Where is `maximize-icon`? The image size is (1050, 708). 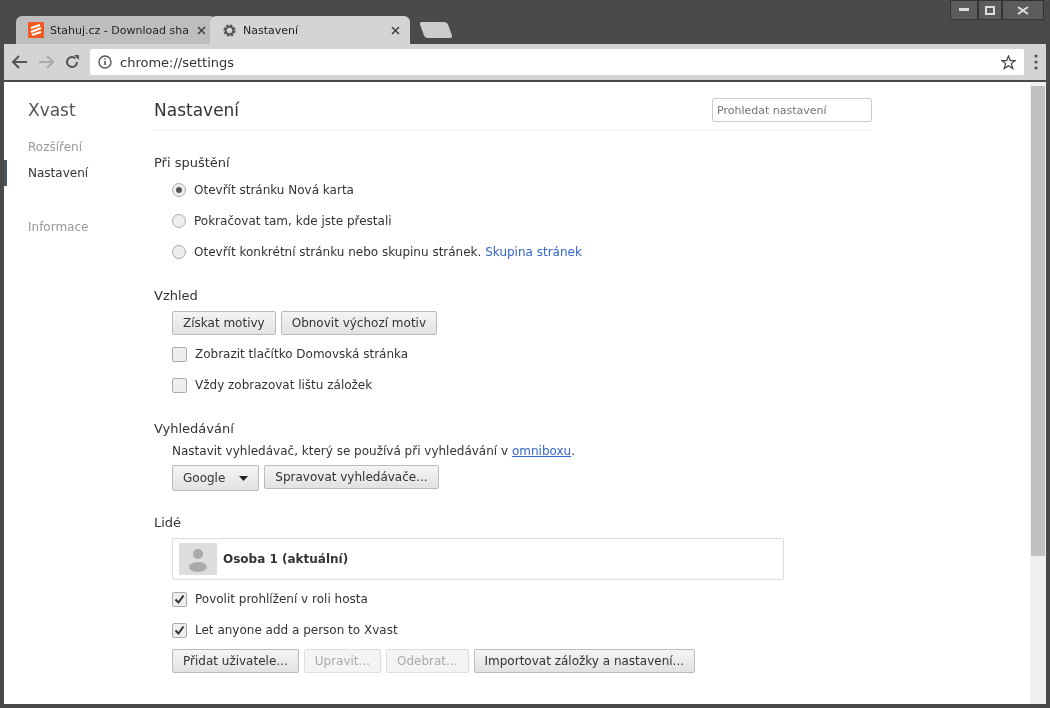
maximize-icon is located at coordinates (990, 10).